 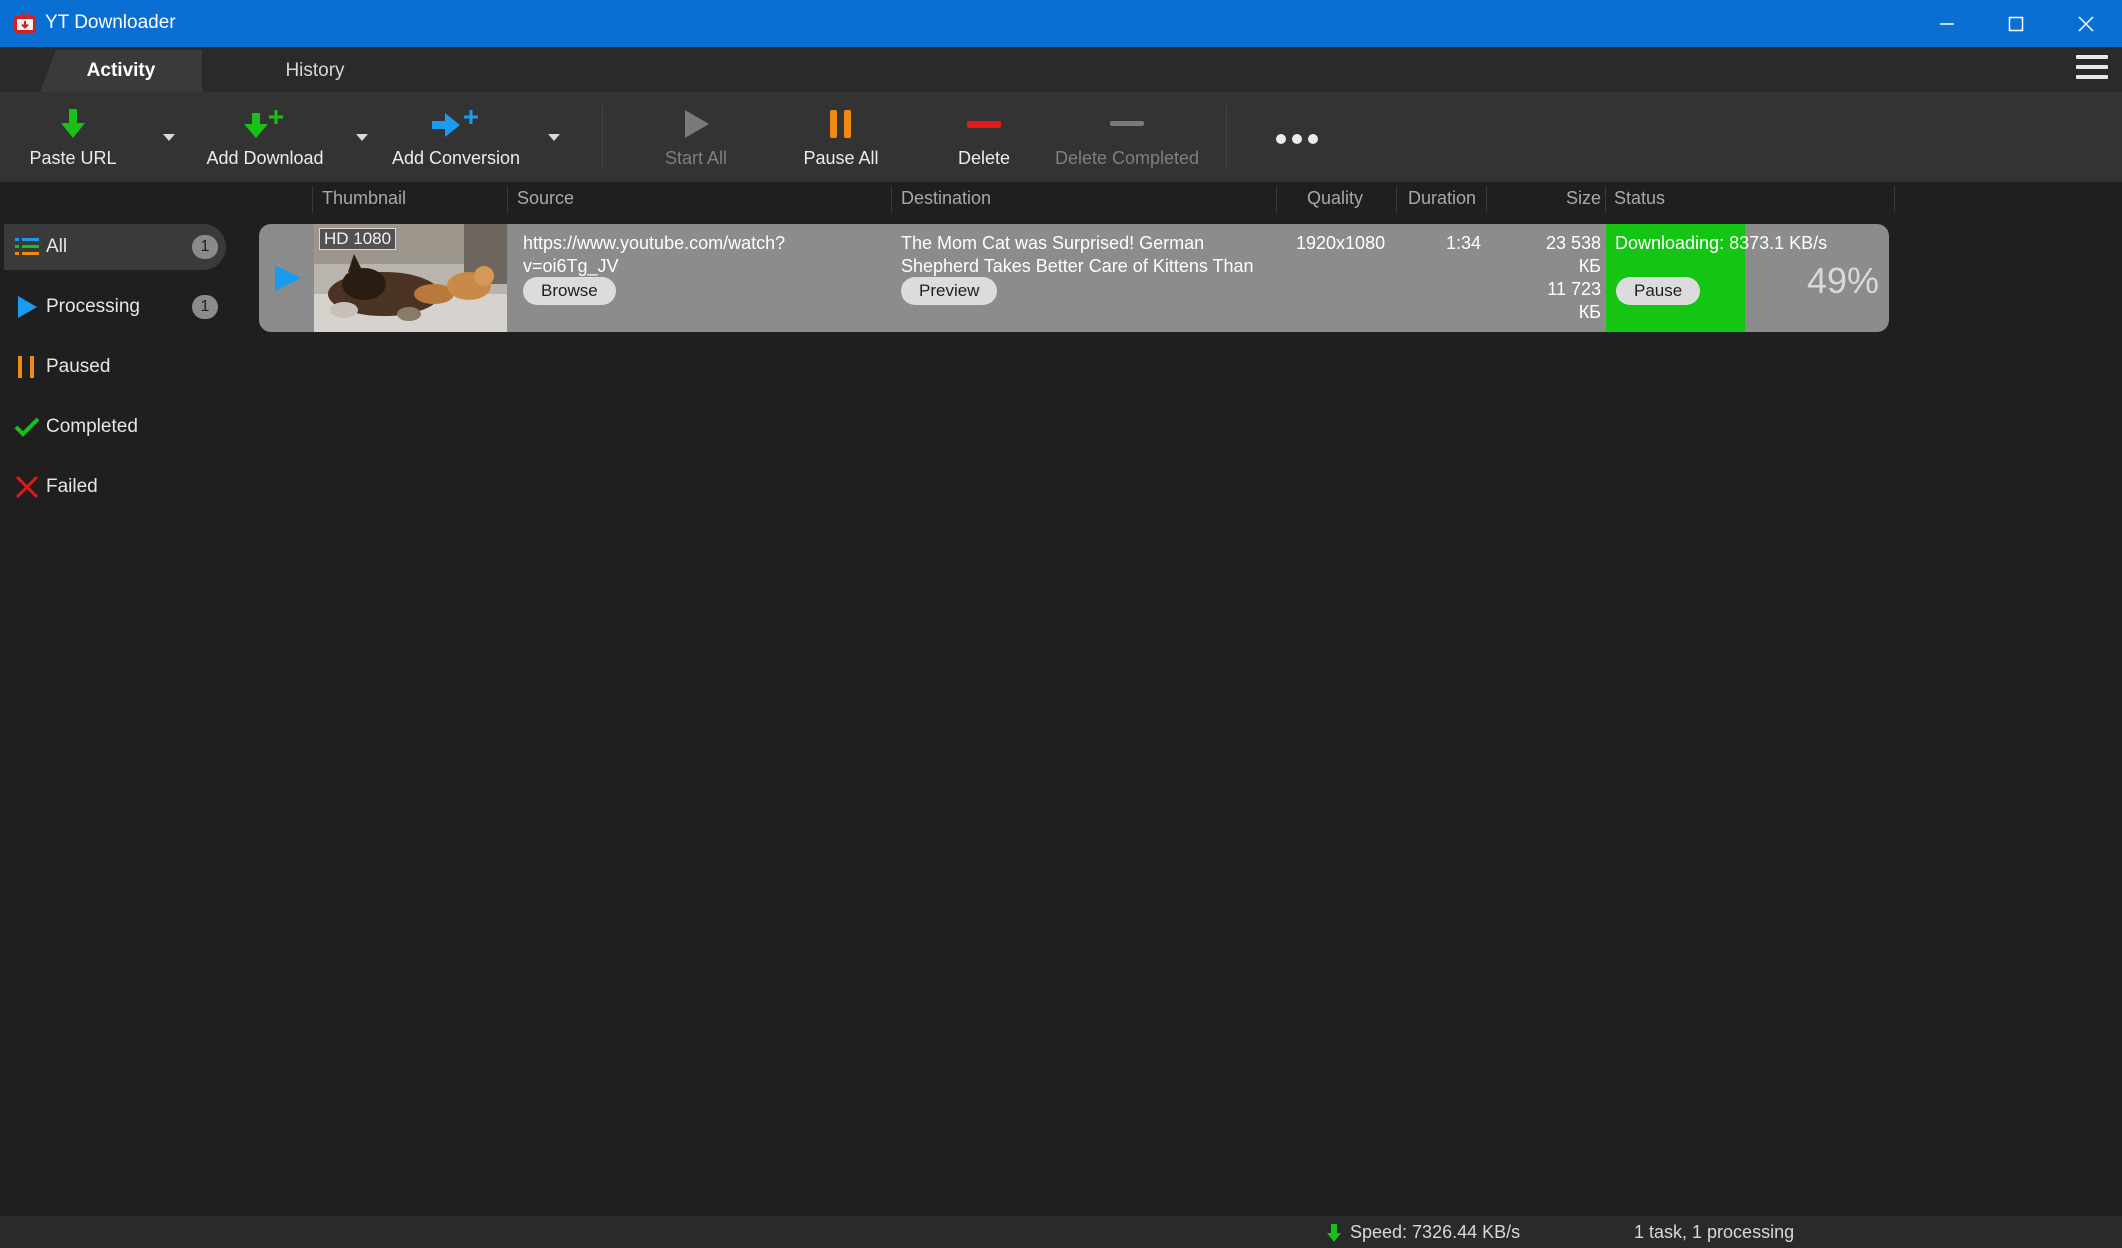 What do you see at coordinates (121, 71) in the screenshot?
I see `tab-activity: Activity` at bounding box center [121, 71].